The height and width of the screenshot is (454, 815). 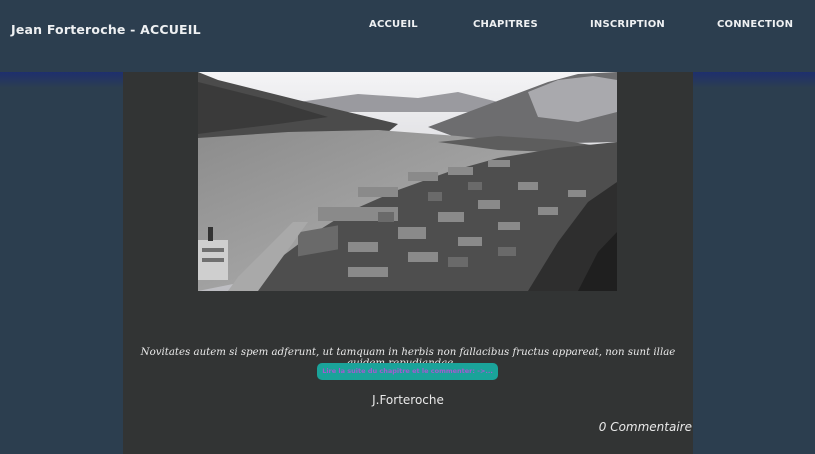 I want to click on nav-link-accueil: ACCUEIL, so click(x=393, y=24).